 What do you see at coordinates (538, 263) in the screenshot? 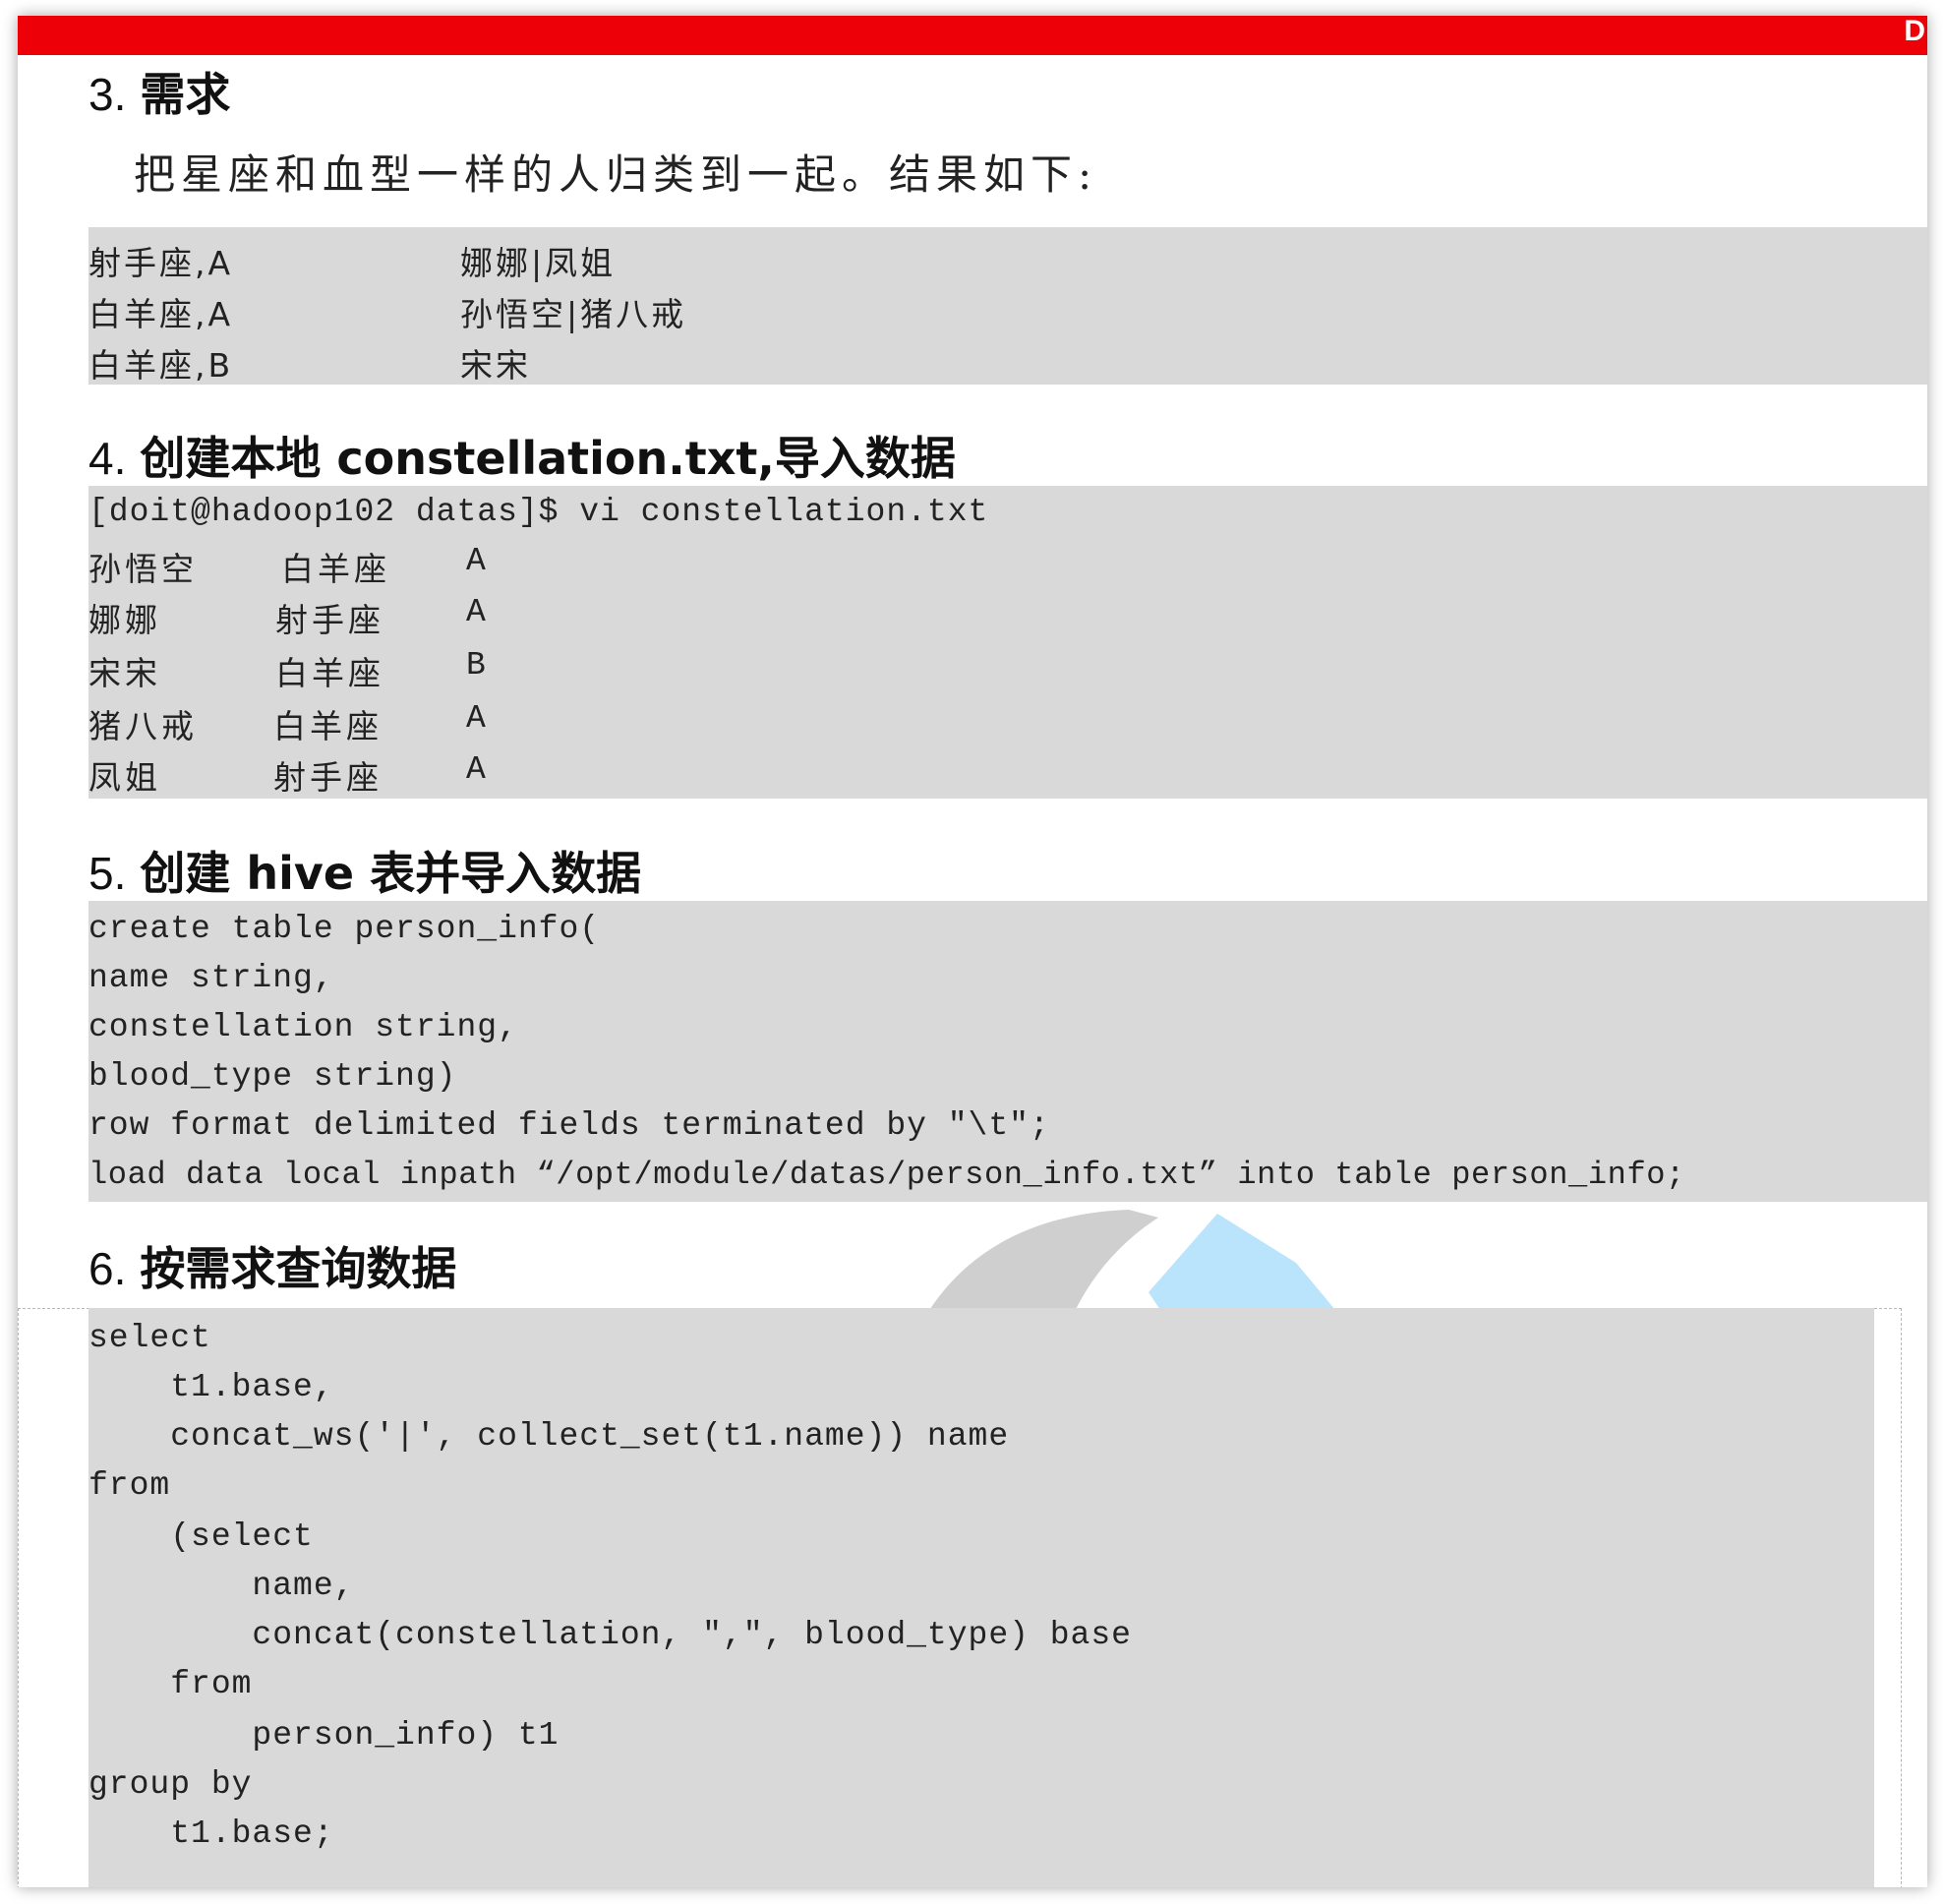
I see `result-value: 娜娜|凤姐` at bounding box center [538, 263].